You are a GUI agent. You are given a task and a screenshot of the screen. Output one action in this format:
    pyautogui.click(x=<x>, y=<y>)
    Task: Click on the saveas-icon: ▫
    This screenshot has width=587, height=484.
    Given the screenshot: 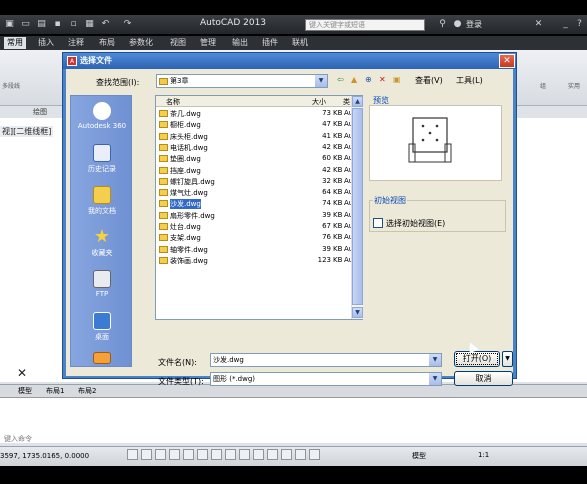 What is the action you would take?
    pyautogui.click(x=73, y=24)
    